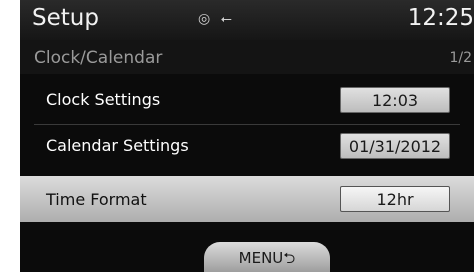 This screenshot has width=474, height=272. What do you see at coordinates (247, 20) in the screenshot?
I see `status-bar: Setup ◎ ⭠ 12:25` at bounding box center [247, 20].